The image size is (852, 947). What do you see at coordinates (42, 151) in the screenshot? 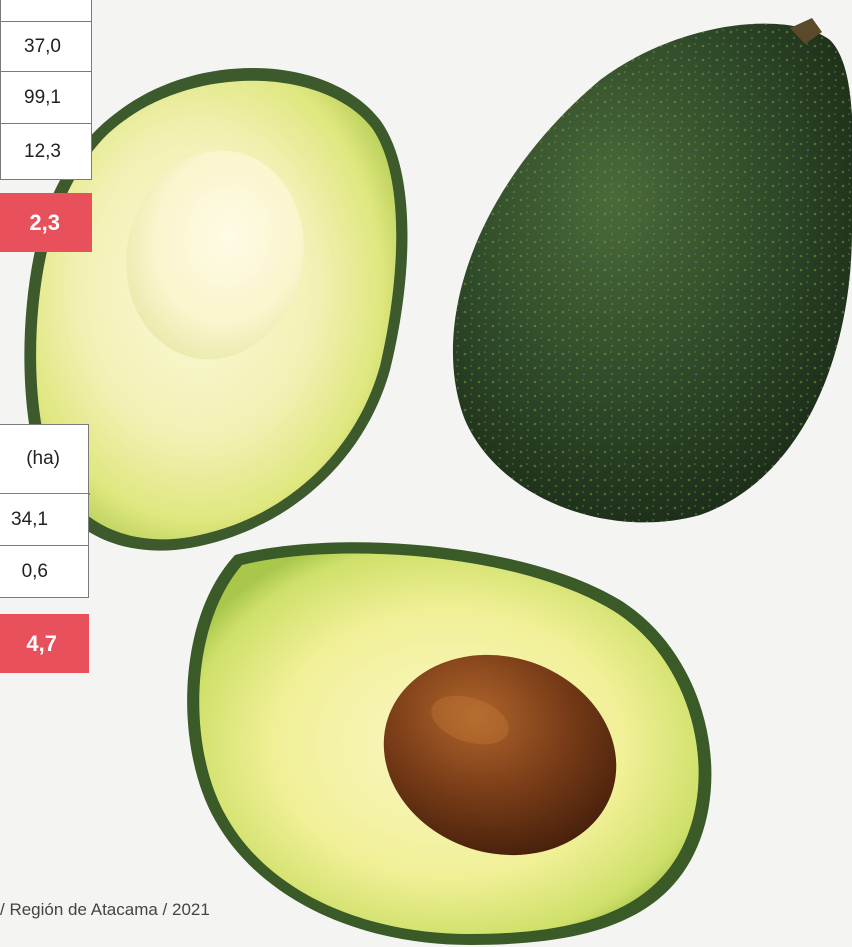
I see `table-top-value-3: 12,3` at bounding box center [42, 151].